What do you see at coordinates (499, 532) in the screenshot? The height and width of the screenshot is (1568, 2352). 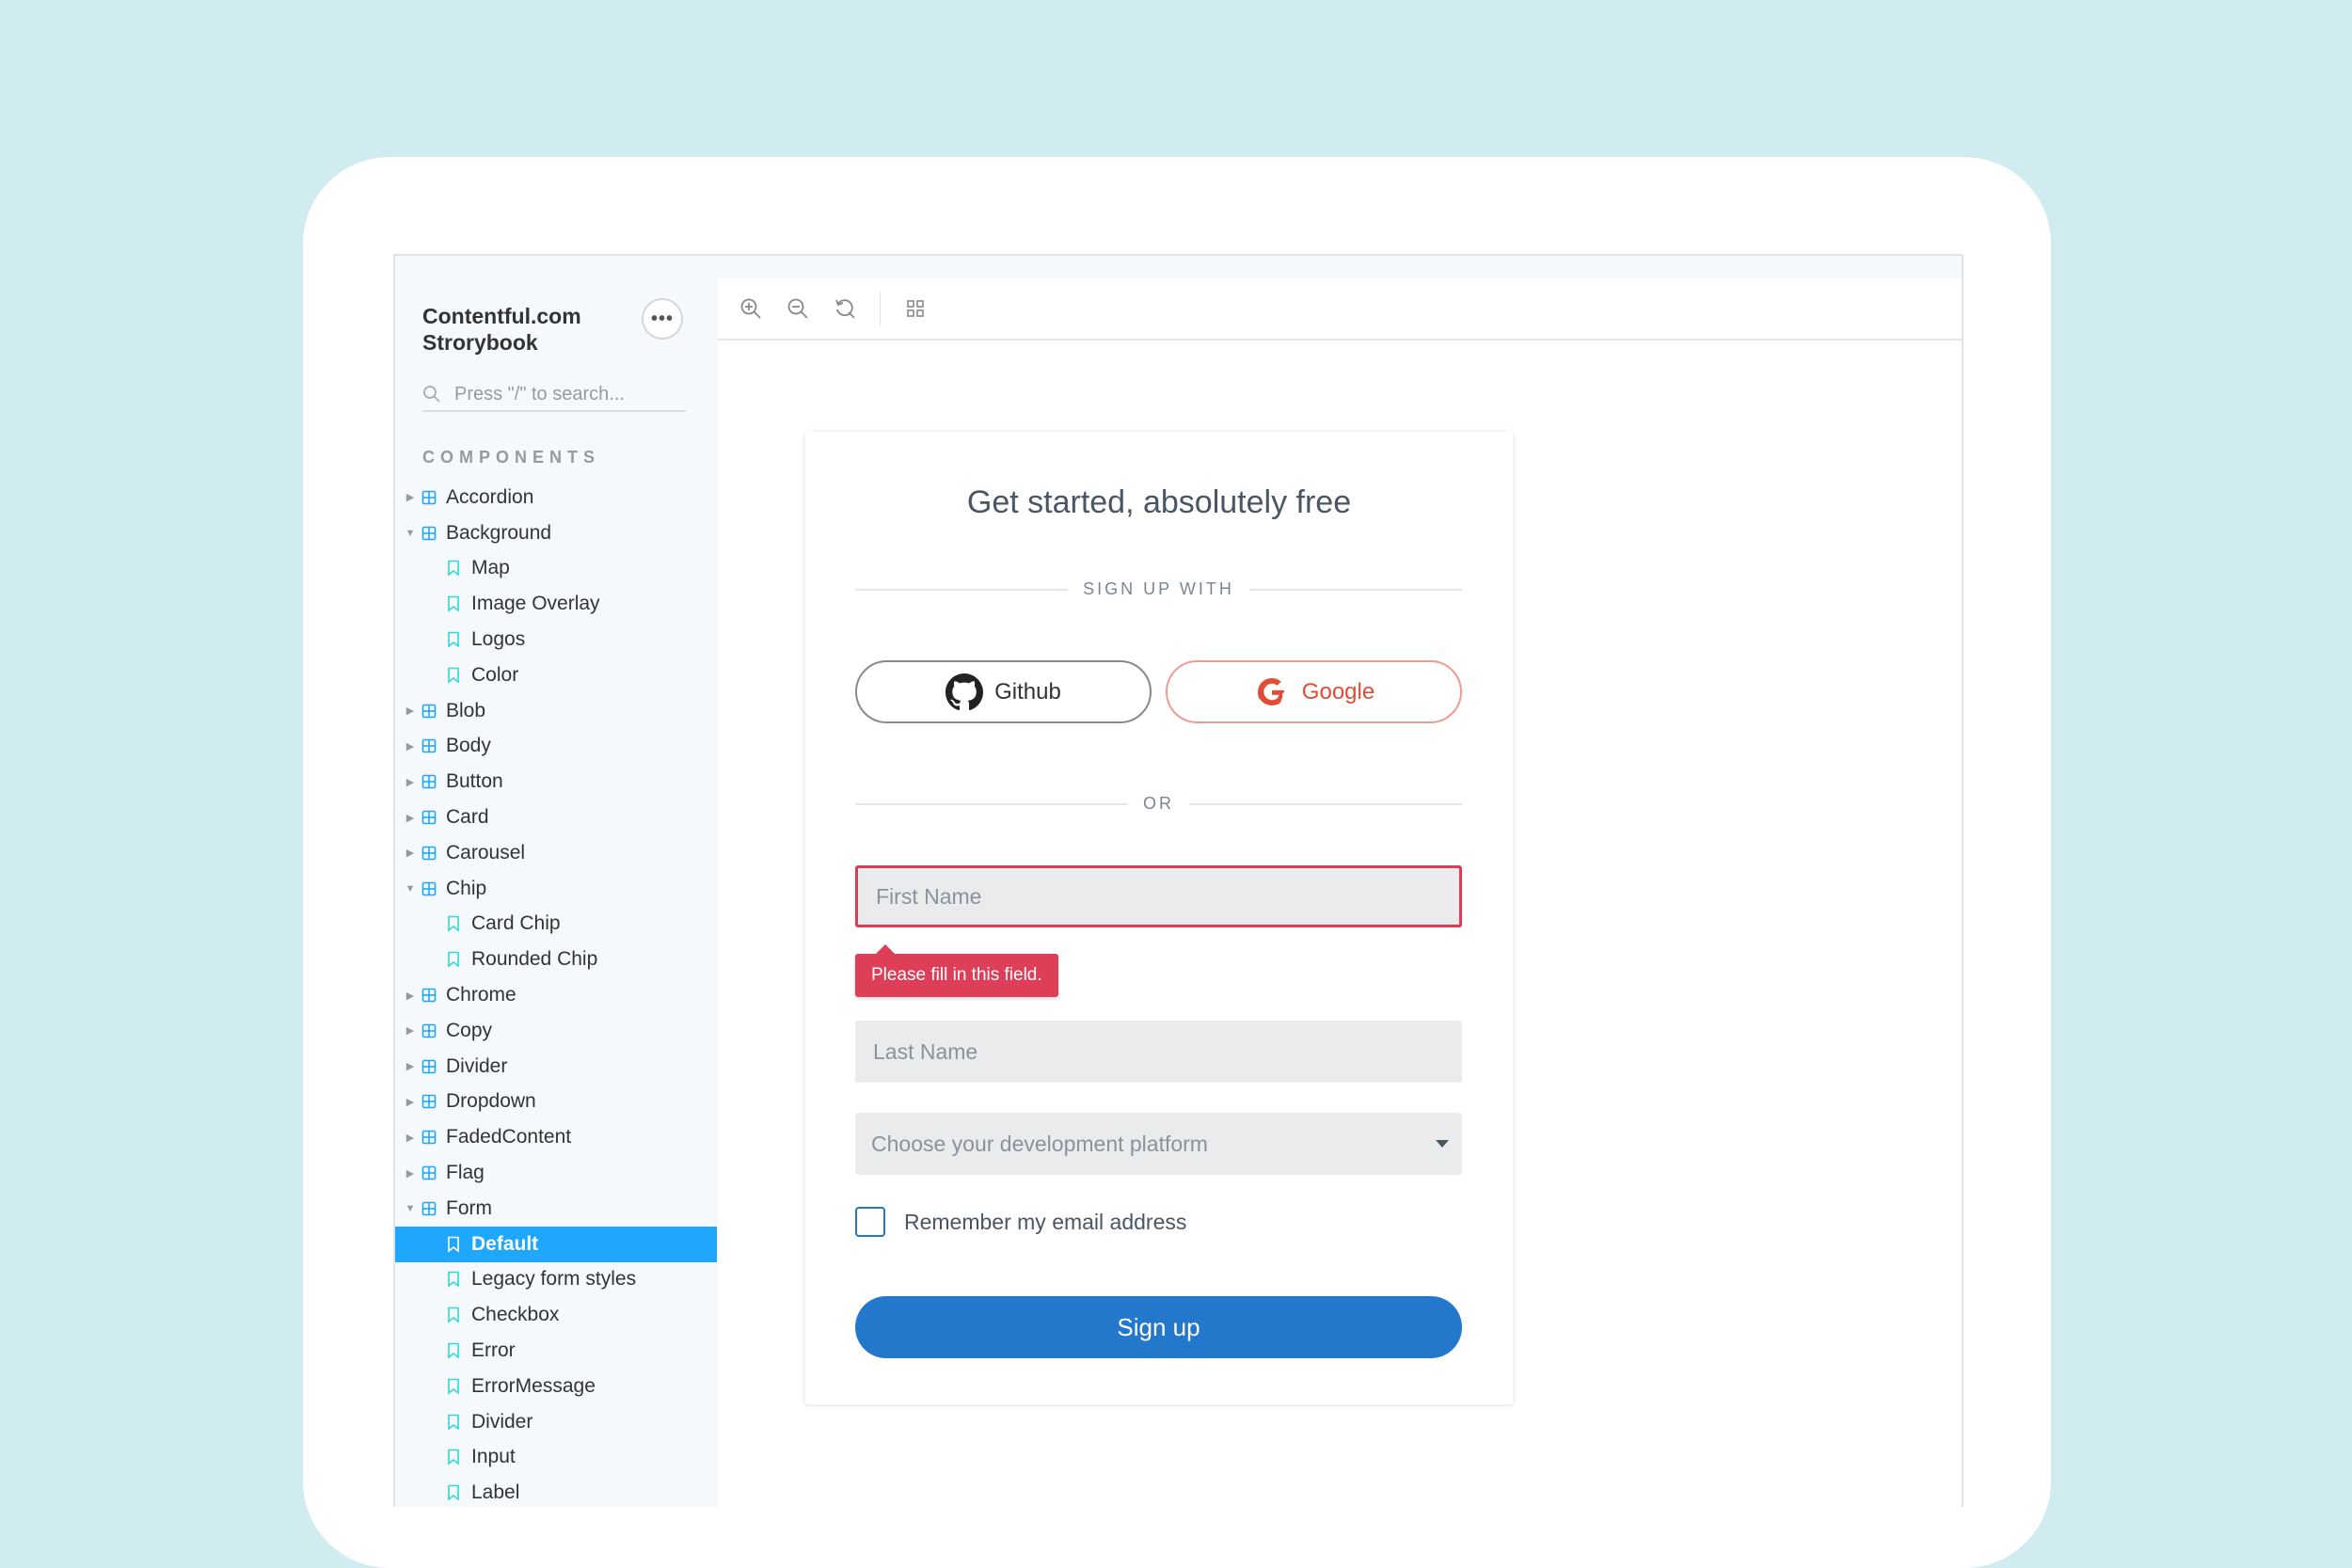 I see `sidebar-item-label: Background` at bounding box center [499, 532].